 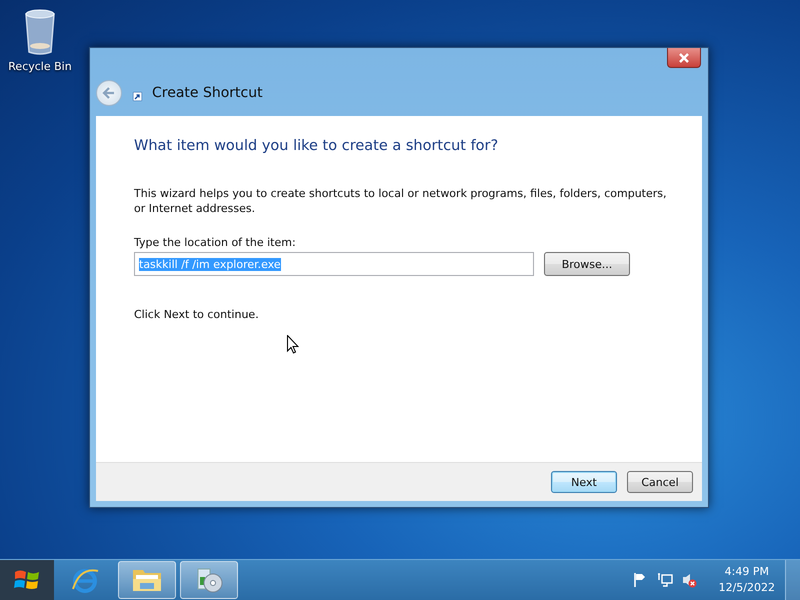 I want to click on close-icon, so click(x=684, y=57).